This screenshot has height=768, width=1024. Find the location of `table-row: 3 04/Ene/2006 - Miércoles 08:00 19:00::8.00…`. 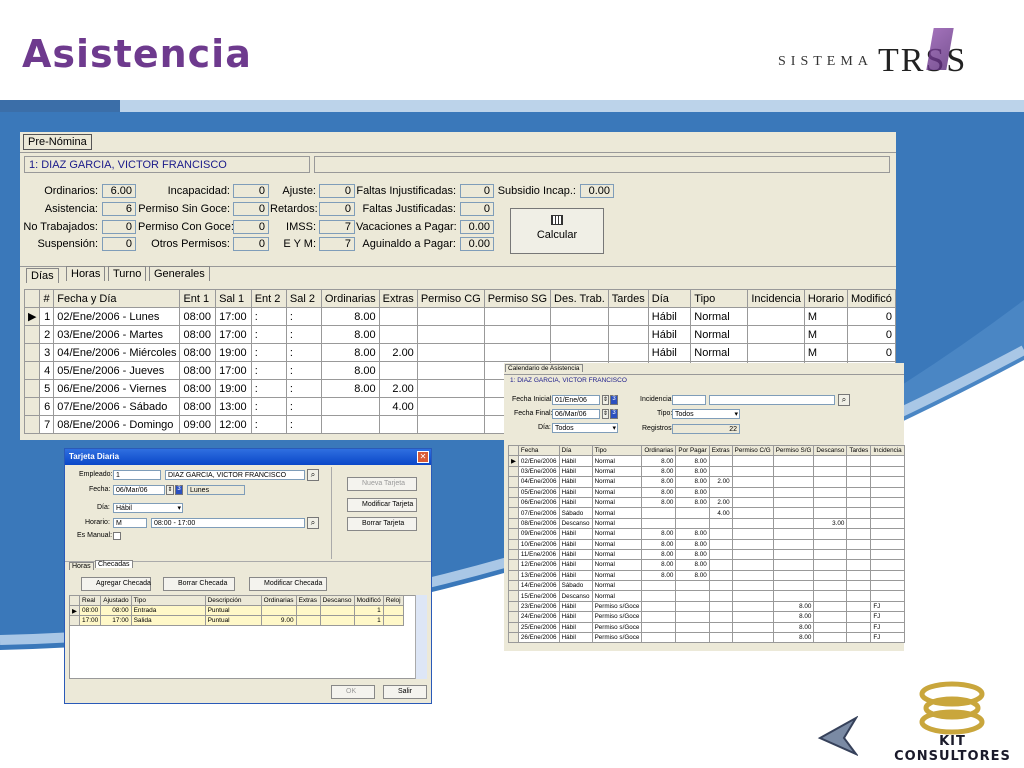

table-row: 3 04/Ene/2006 - Miércoles 08:00 19:00::8.00… is located at coordinates (460, 352).